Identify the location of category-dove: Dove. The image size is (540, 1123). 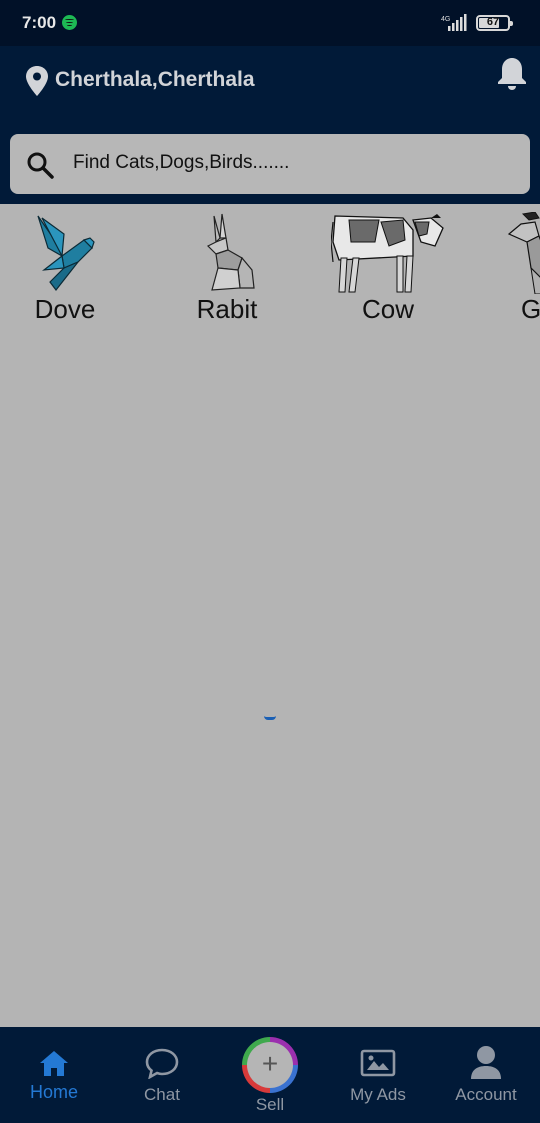
(65, 269).